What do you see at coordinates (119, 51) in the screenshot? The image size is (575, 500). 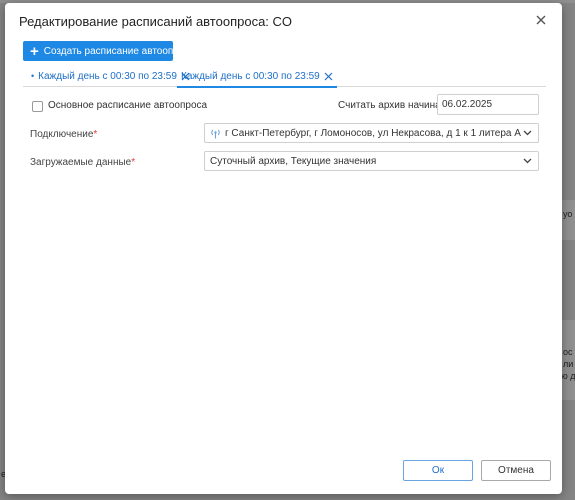 I see `create-schedule-label: Создать расписание автоопроса` at bounding box center [119, 51].